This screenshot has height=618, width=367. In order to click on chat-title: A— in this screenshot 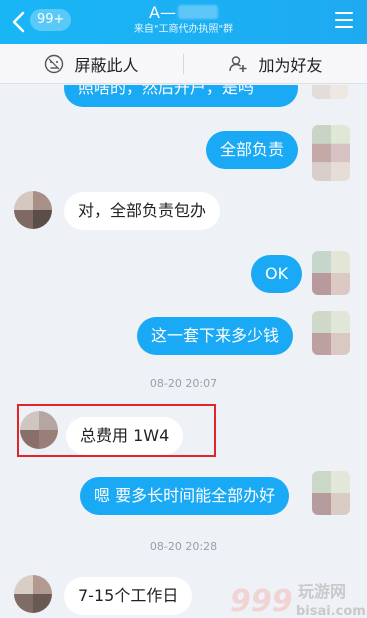, I will do `click(183, 13)`.